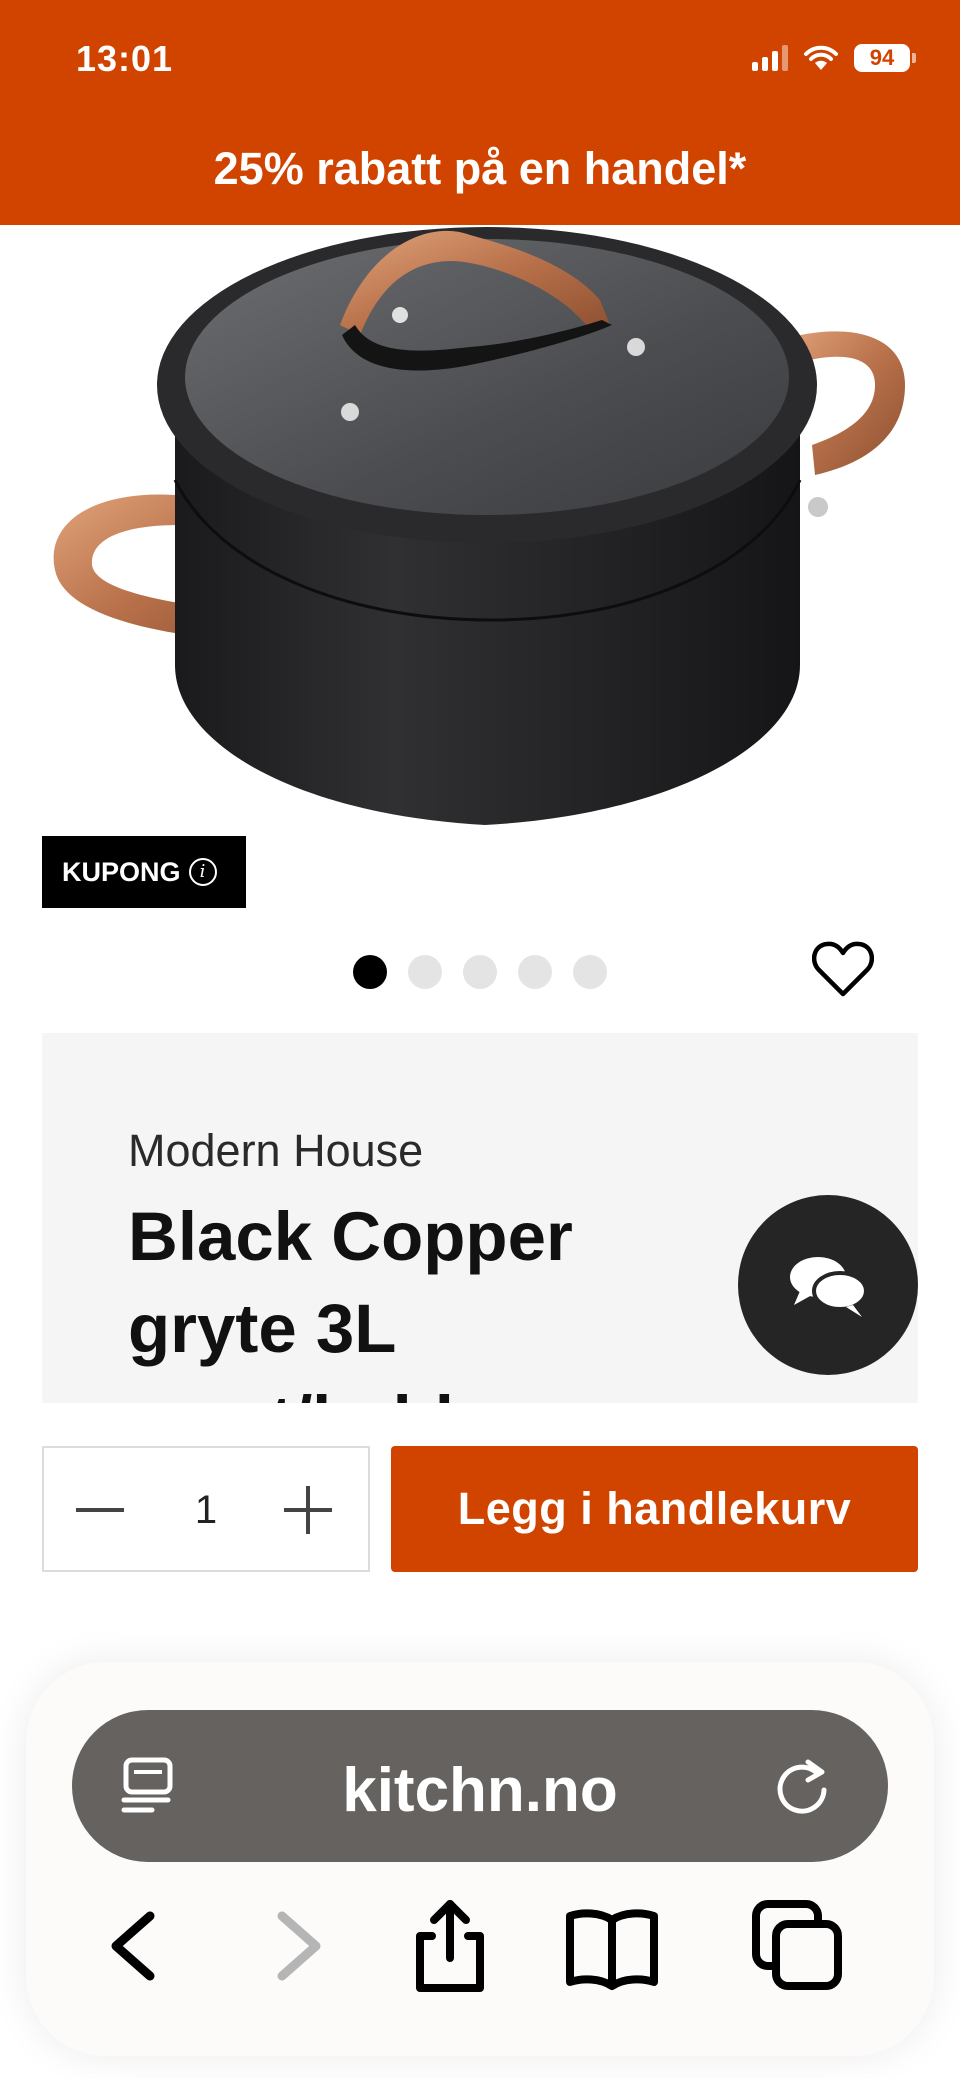 This screenshot has height=2079, width=960. Describe the element at coordinates (821, 57) in the screenshot. I see `wifi-icon` at that location.